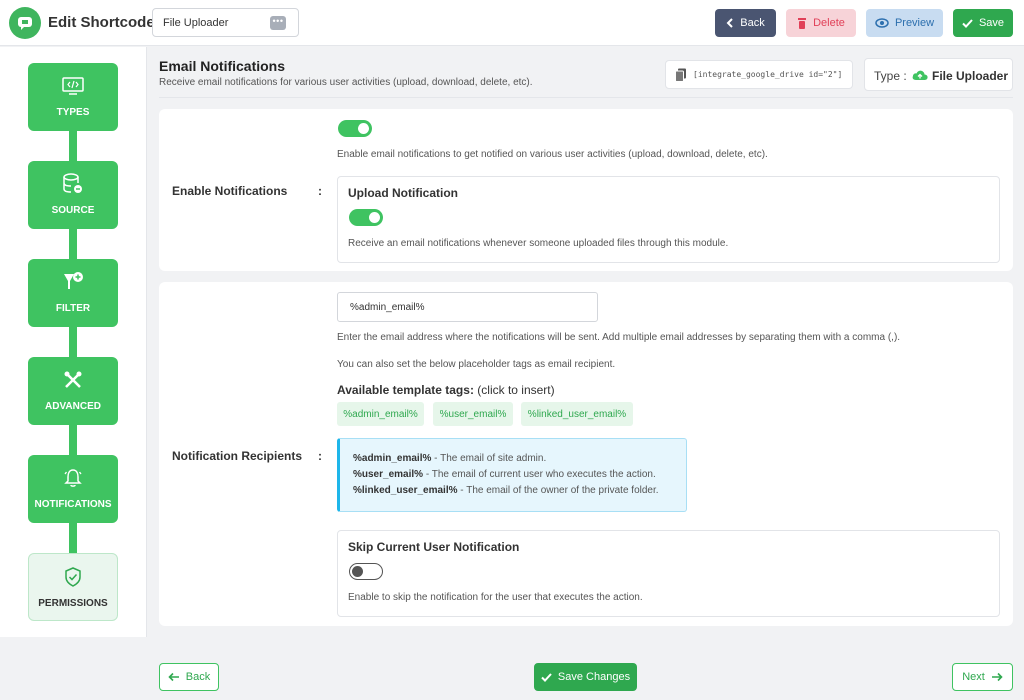  I want to click on more-options-icon: •••, so click(278, 23).